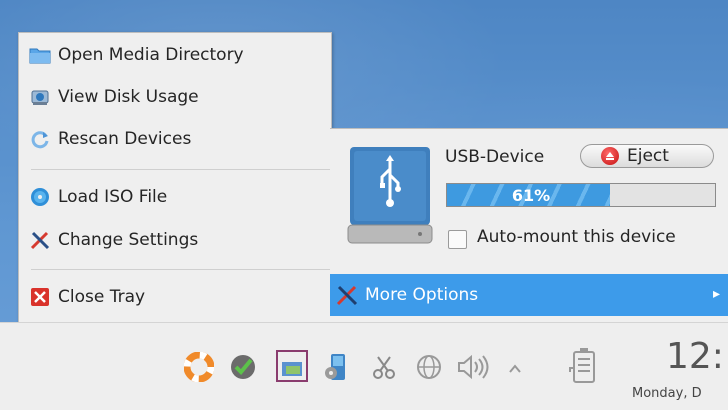 The width and height of the screenshot is (728, 410). Describe the element at coordinates (292, 366) in the screenshot. I see `monitor-panel-icon` at that location.